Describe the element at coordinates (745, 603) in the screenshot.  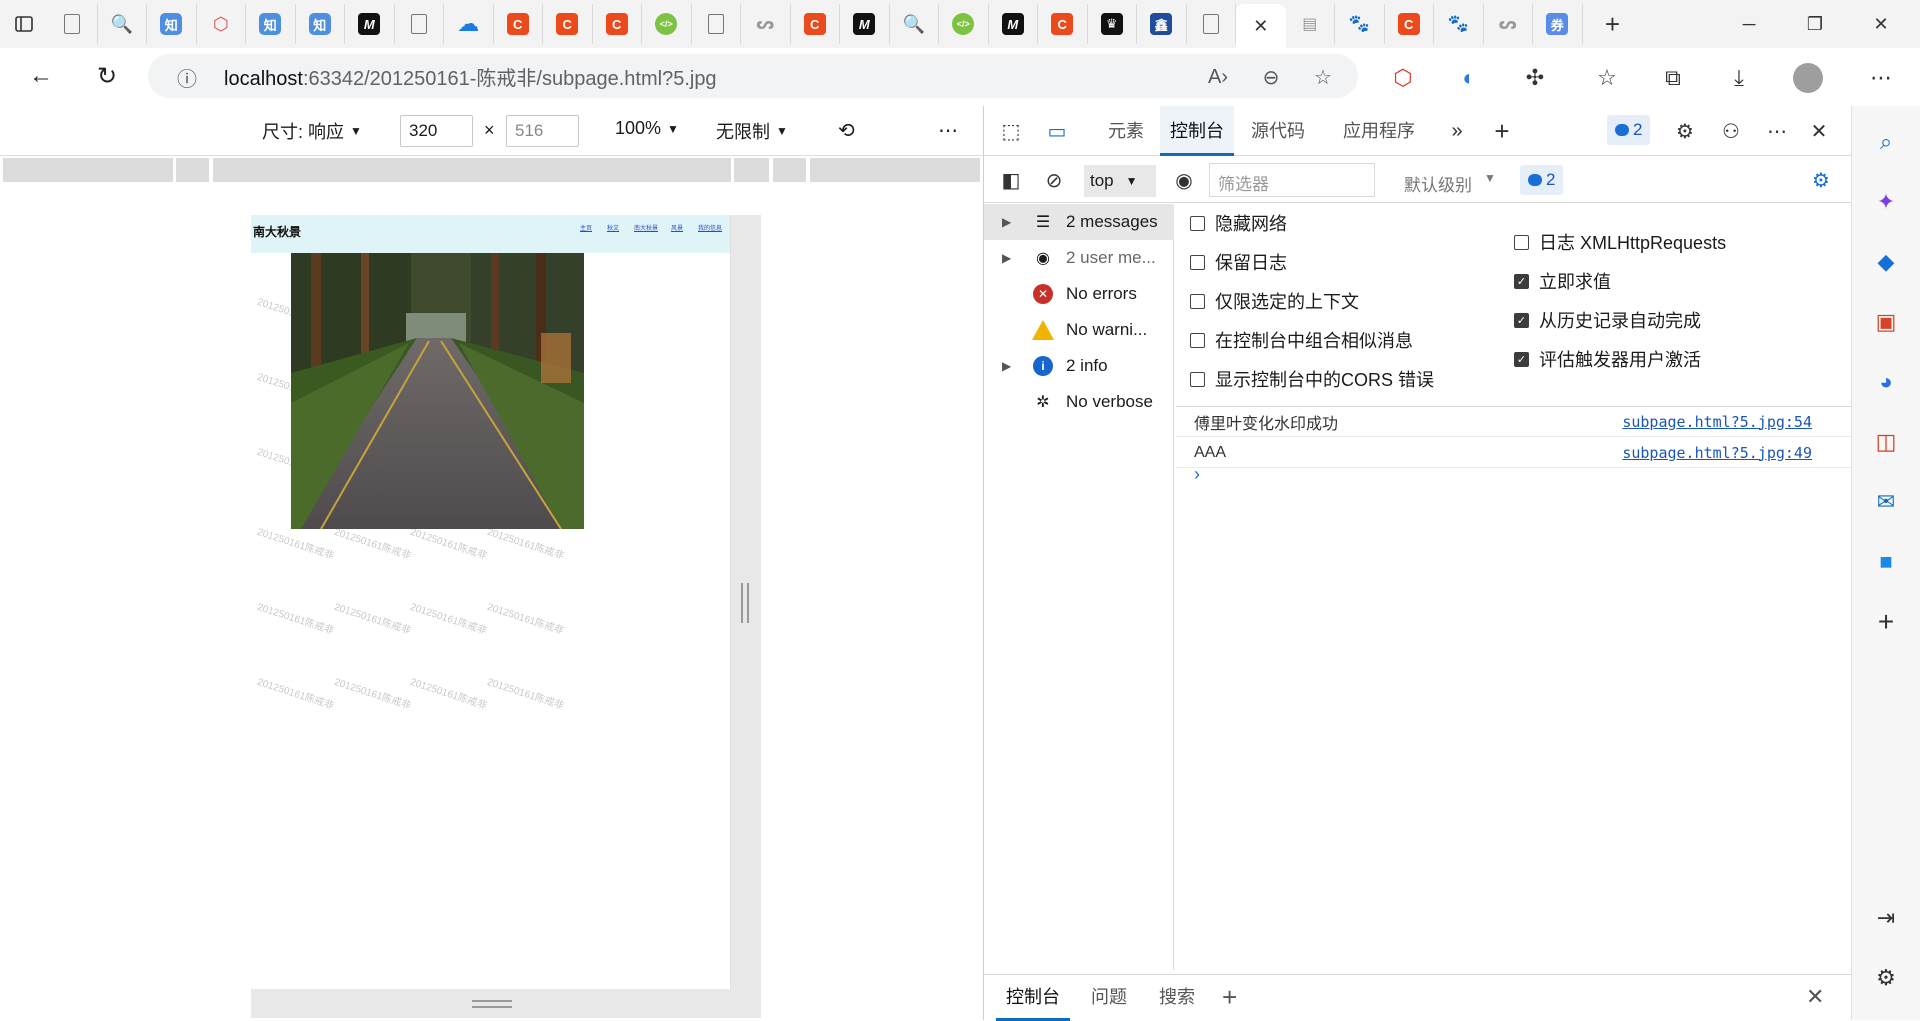
I see `resize-handle-horizontal` at that location.